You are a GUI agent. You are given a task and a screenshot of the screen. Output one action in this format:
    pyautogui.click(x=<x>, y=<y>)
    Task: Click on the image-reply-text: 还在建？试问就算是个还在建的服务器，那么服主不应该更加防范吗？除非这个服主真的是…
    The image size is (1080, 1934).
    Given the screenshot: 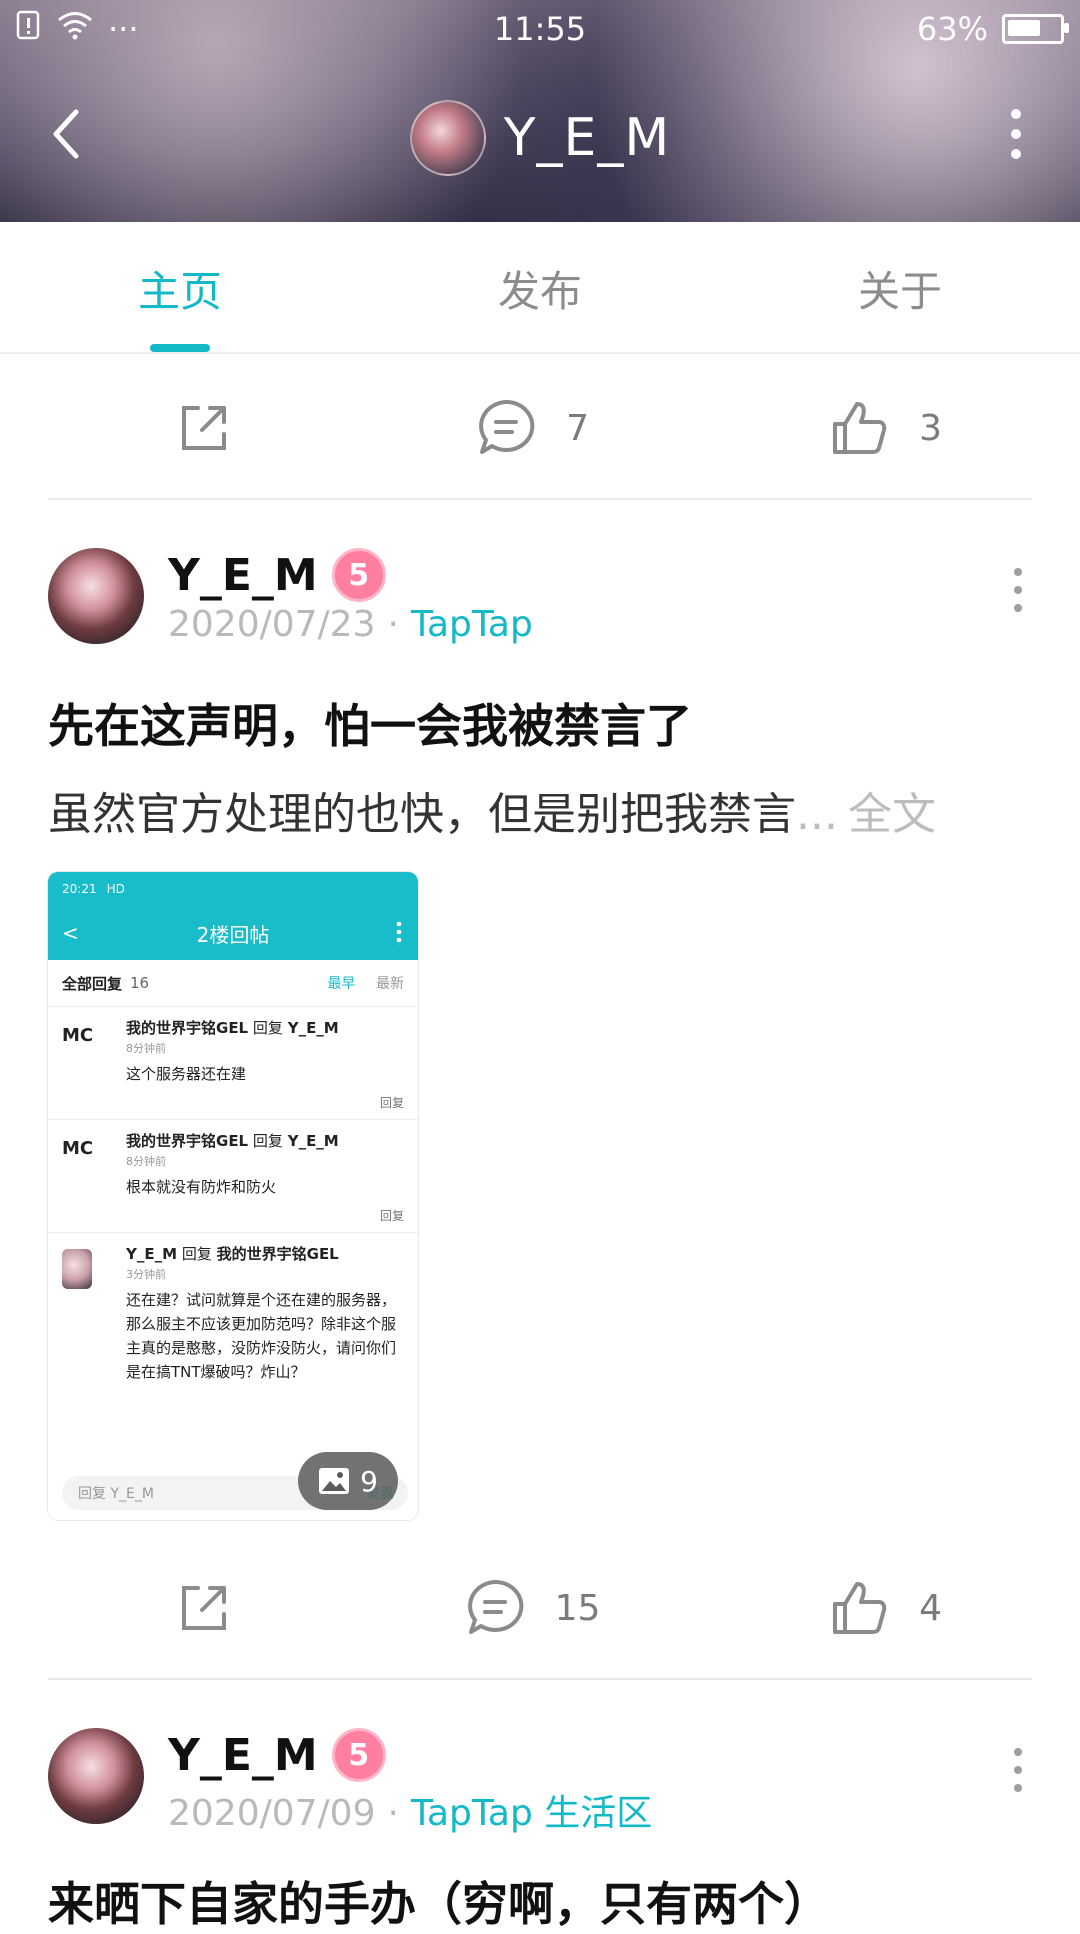 What is the action you would take?
    pyautogui.click(x=261, y=1336)
    